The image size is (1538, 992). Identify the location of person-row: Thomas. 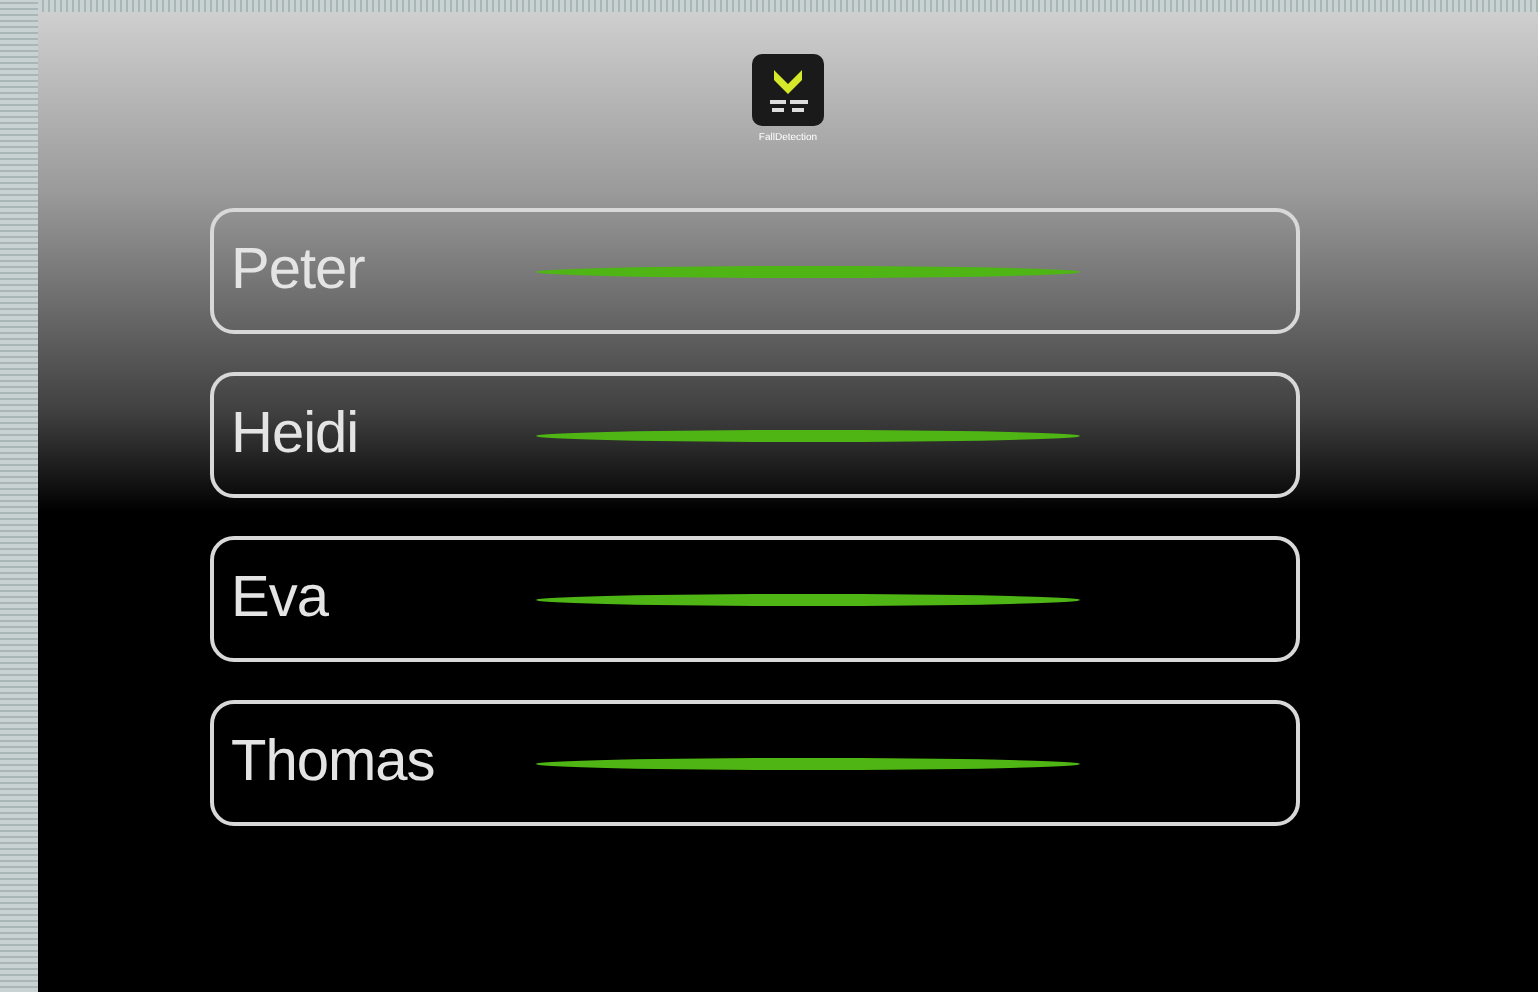
(754, 763).